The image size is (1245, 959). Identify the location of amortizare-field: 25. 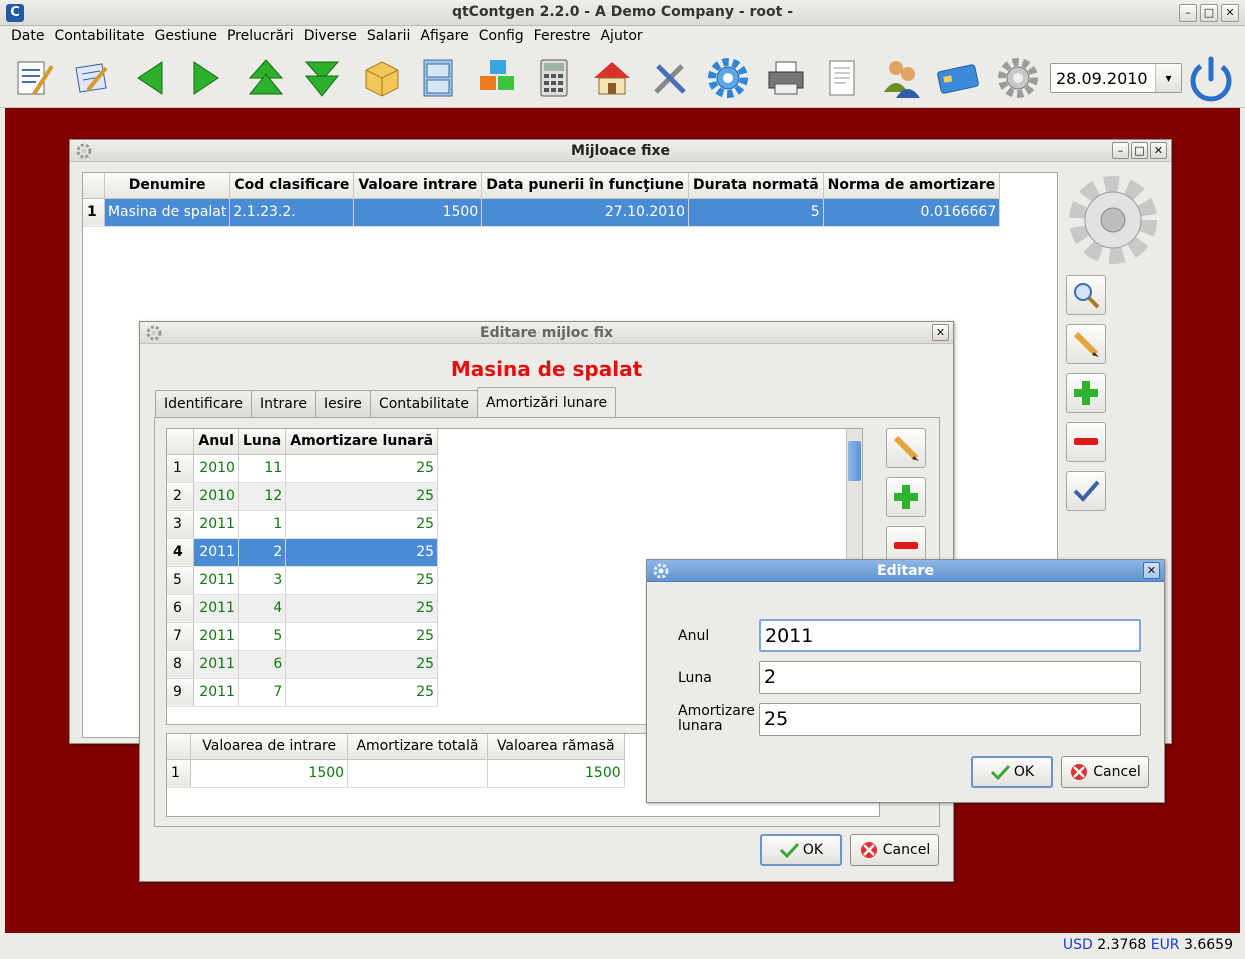
(950, 719).